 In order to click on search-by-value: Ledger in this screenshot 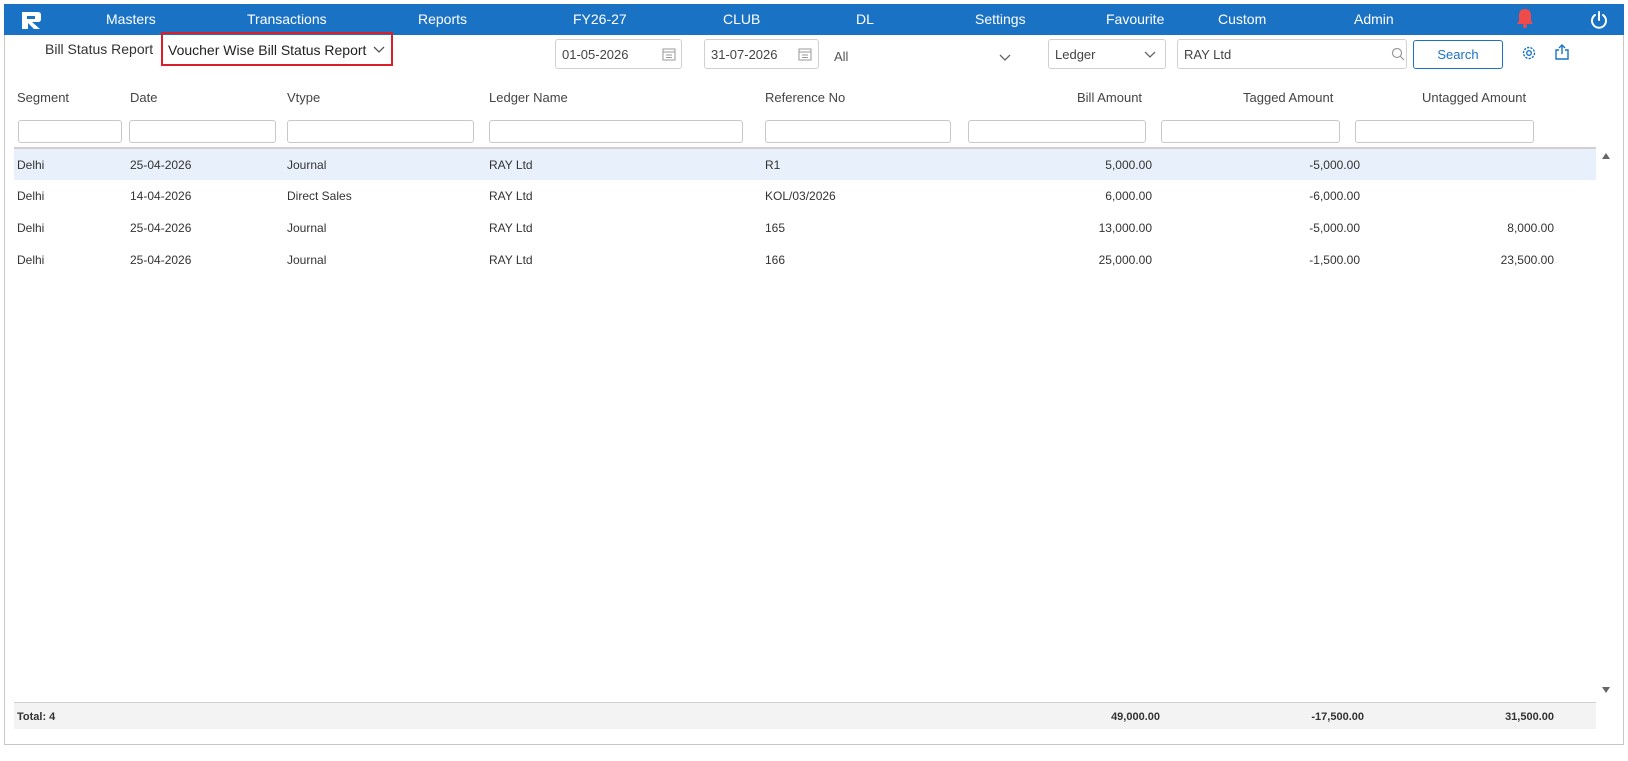, I will do `click(1075, 54)`.